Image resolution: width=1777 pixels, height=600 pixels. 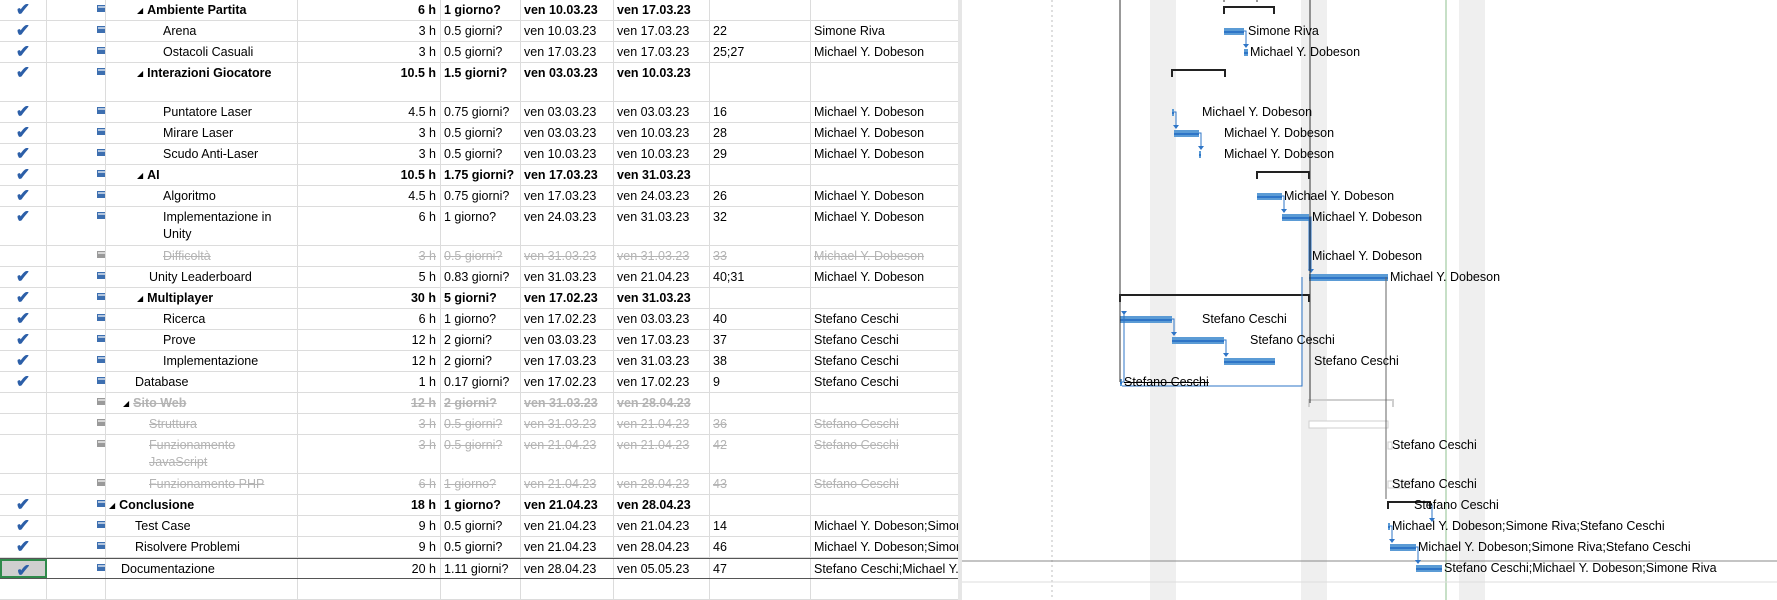 I want to click on task-name-cell: Funzionamento PHP, so click(x=202, y=484).